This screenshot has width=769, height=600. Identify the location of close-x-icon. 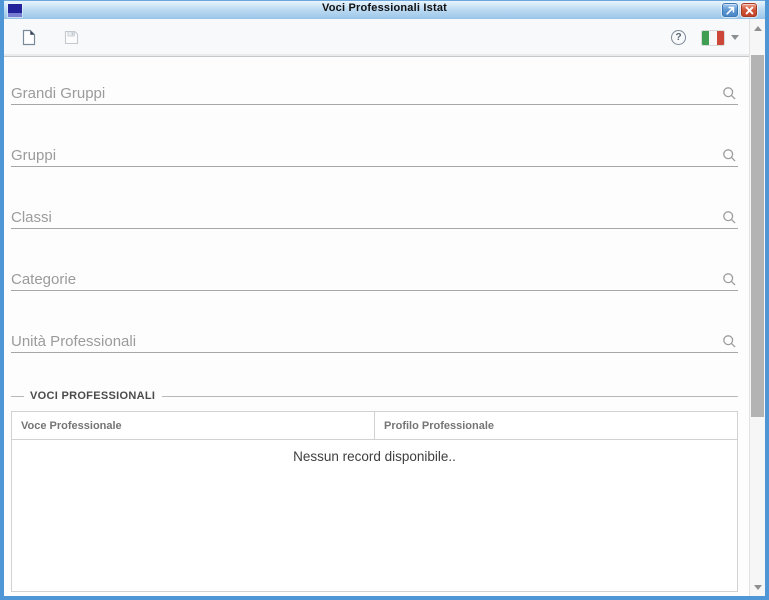
(749, 10).